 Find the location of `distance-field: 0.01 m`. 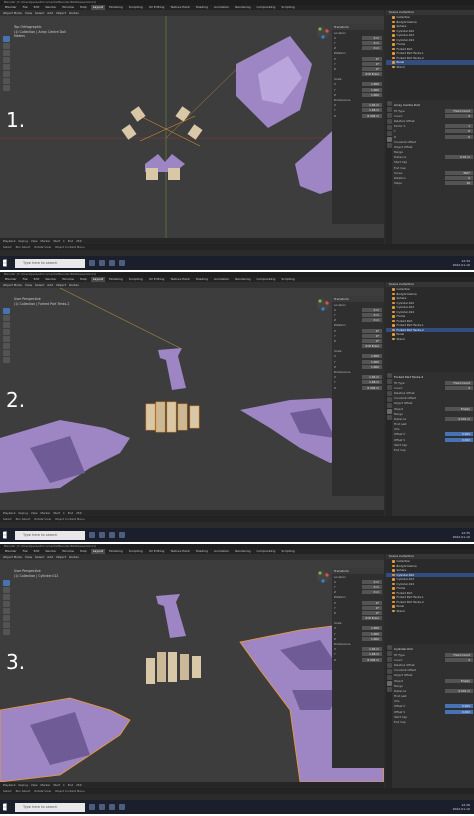

distance-field: 0.01 m is located at coordinates (459, 157).